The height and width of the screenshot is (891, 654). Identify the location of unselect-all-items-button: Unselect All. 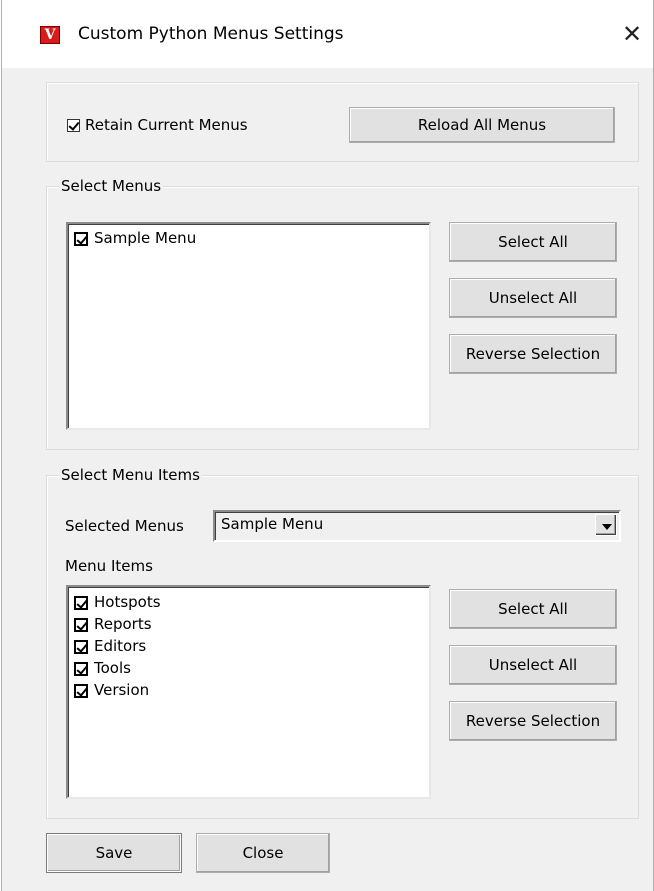
(533, 665).